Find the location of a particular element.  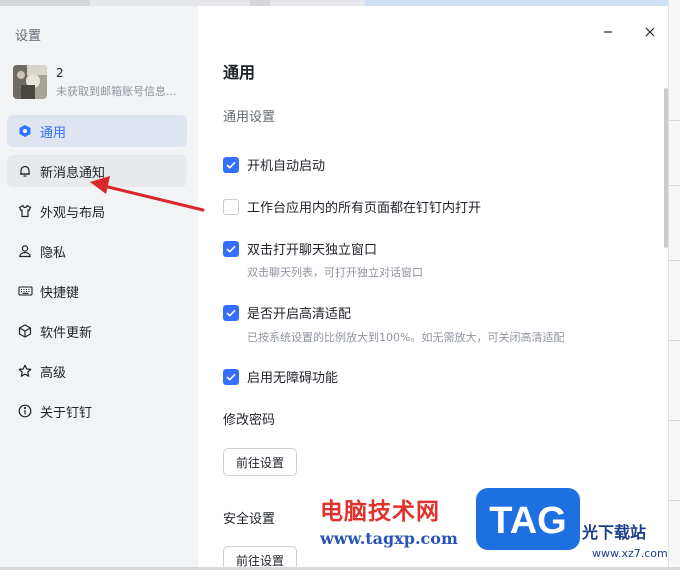

watermark-site: 光下载站 is located at coordinates (614, 532).